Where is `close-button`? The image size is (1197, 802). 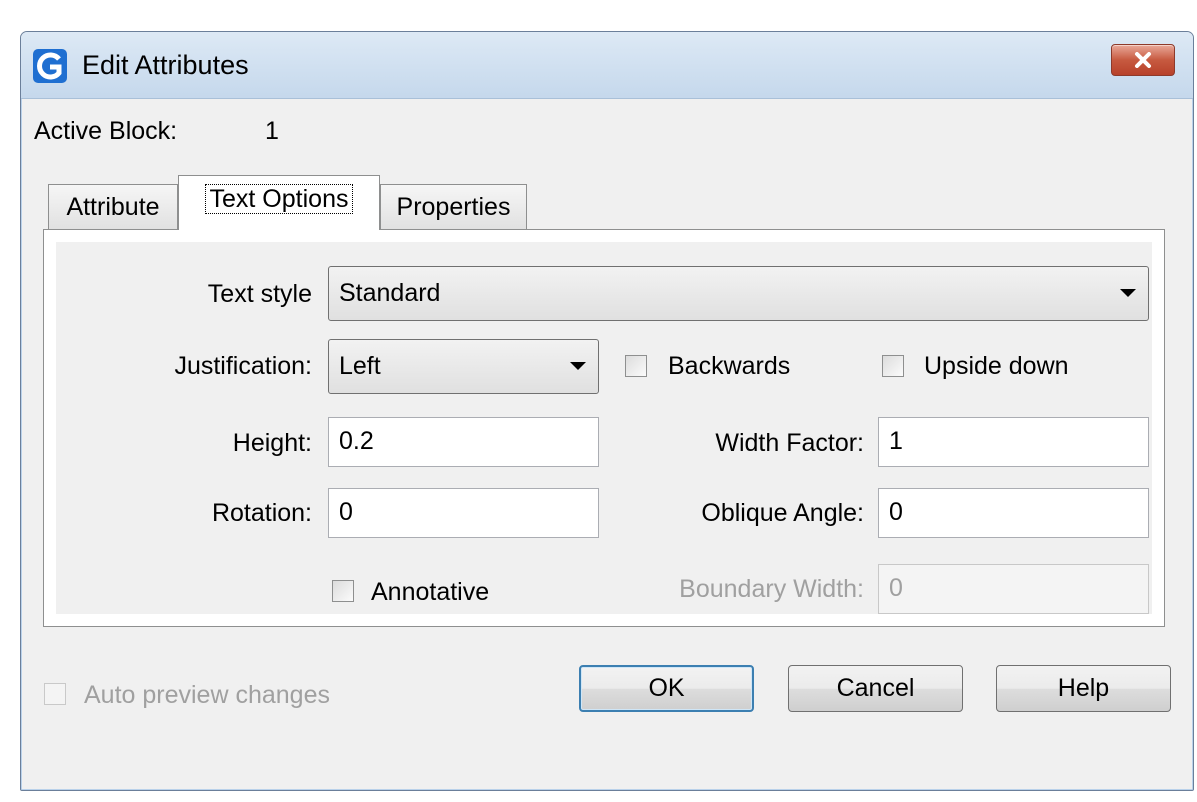 close-button is located at coordinates (1143, 60).